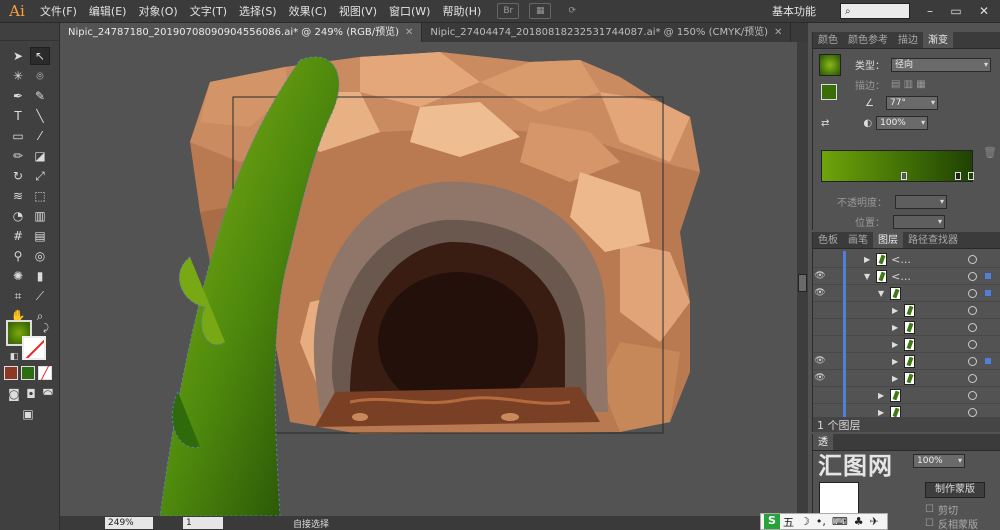  I want to click on tab-layers: 图层, so click(888, 240).